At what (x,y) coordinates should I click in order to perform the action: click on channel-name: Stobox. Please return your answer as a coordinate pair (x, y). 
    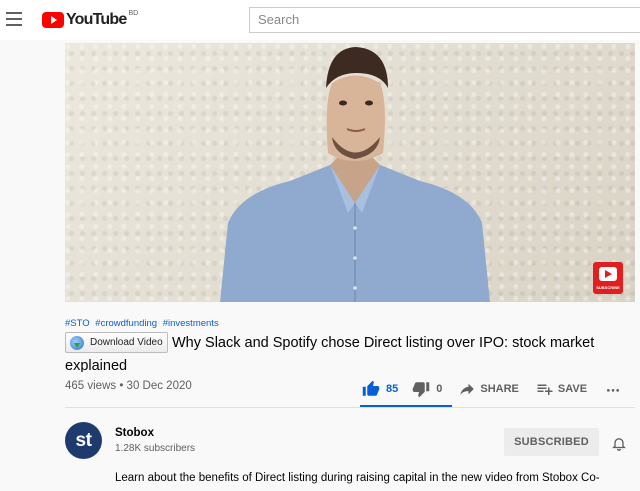
    Looking at the image, I should click on (134, 433).